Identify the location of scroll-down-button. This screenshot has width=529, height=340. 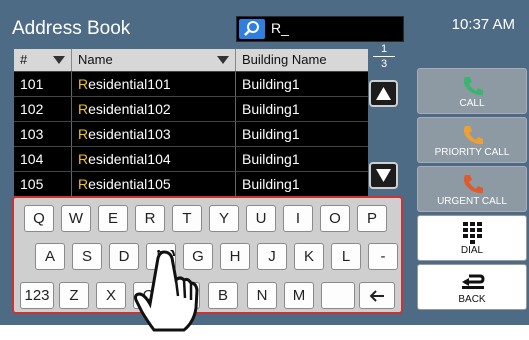
(383, 175).